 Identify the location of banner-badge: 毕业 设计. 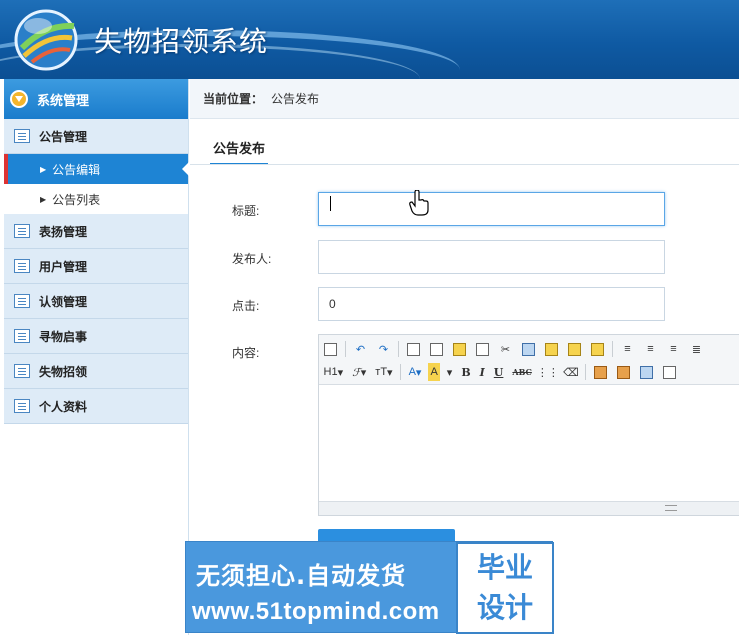
(505, 588).